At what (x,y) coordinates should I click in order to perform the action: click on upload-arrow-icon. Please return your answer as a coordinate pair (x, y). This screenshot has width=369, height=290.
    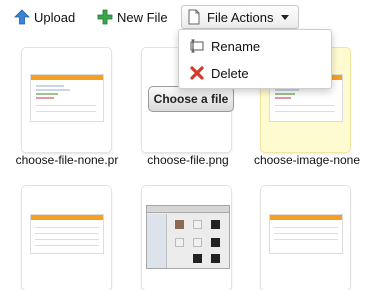
    Looking at the image, I should click on (22, 17).